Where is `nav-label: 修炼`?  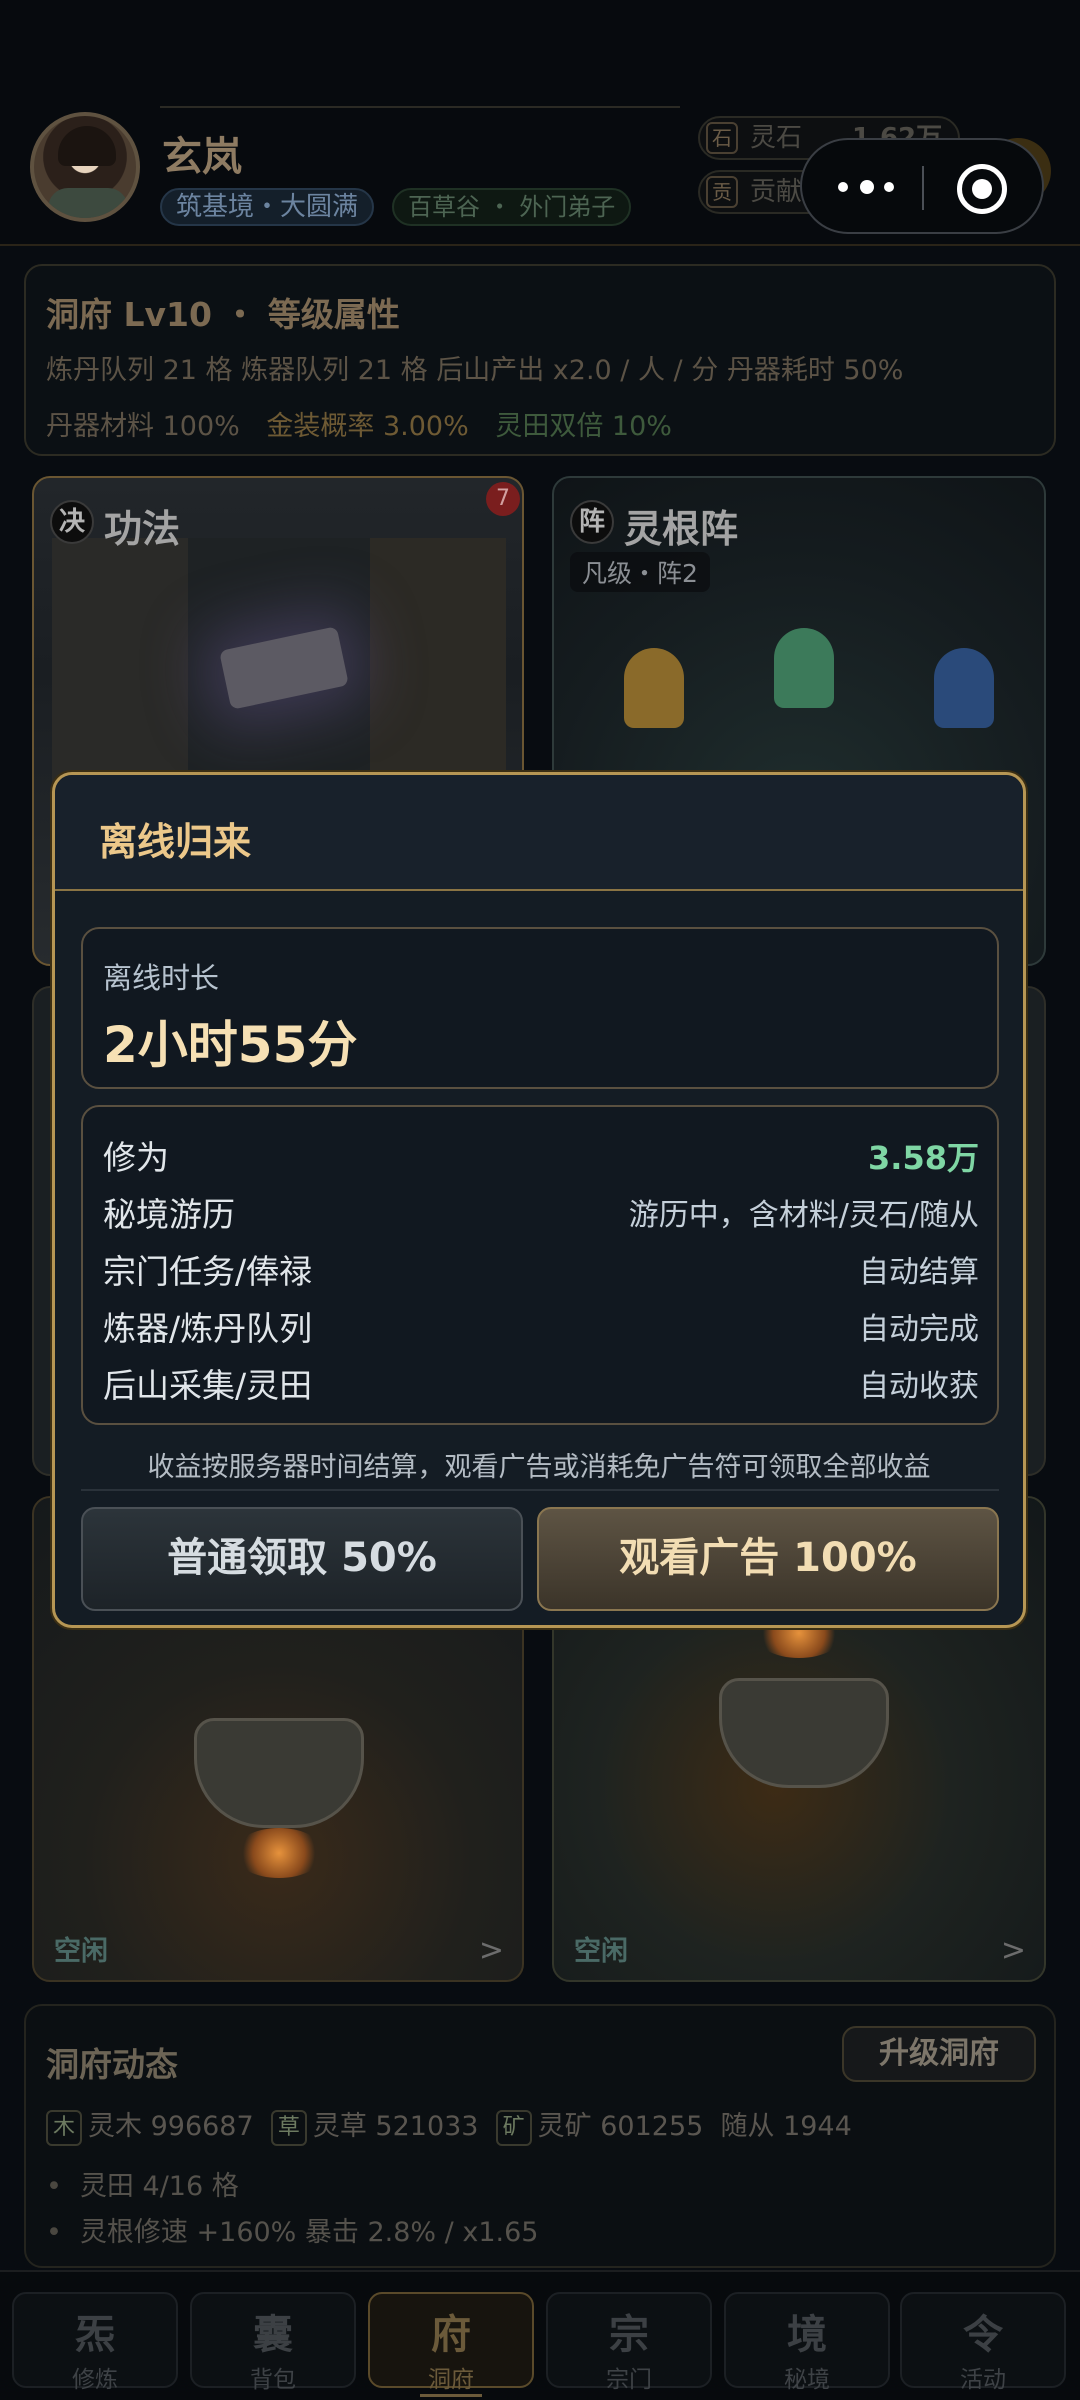 nav-label: 修炼 is located at coordinates (95, 2380).